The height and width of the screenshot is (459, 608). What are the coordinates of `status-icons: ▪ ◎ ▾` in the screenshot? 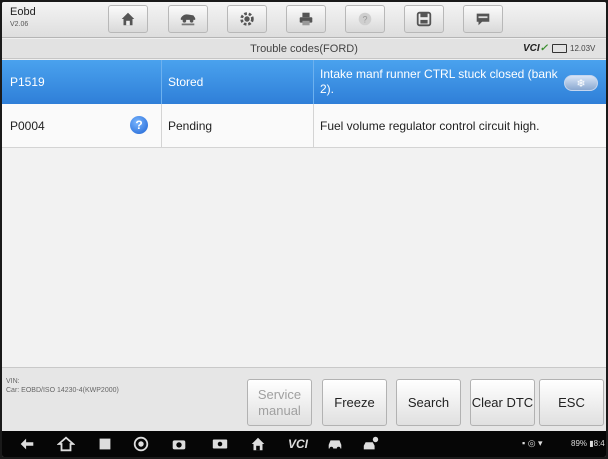 It's located at (532, 443).